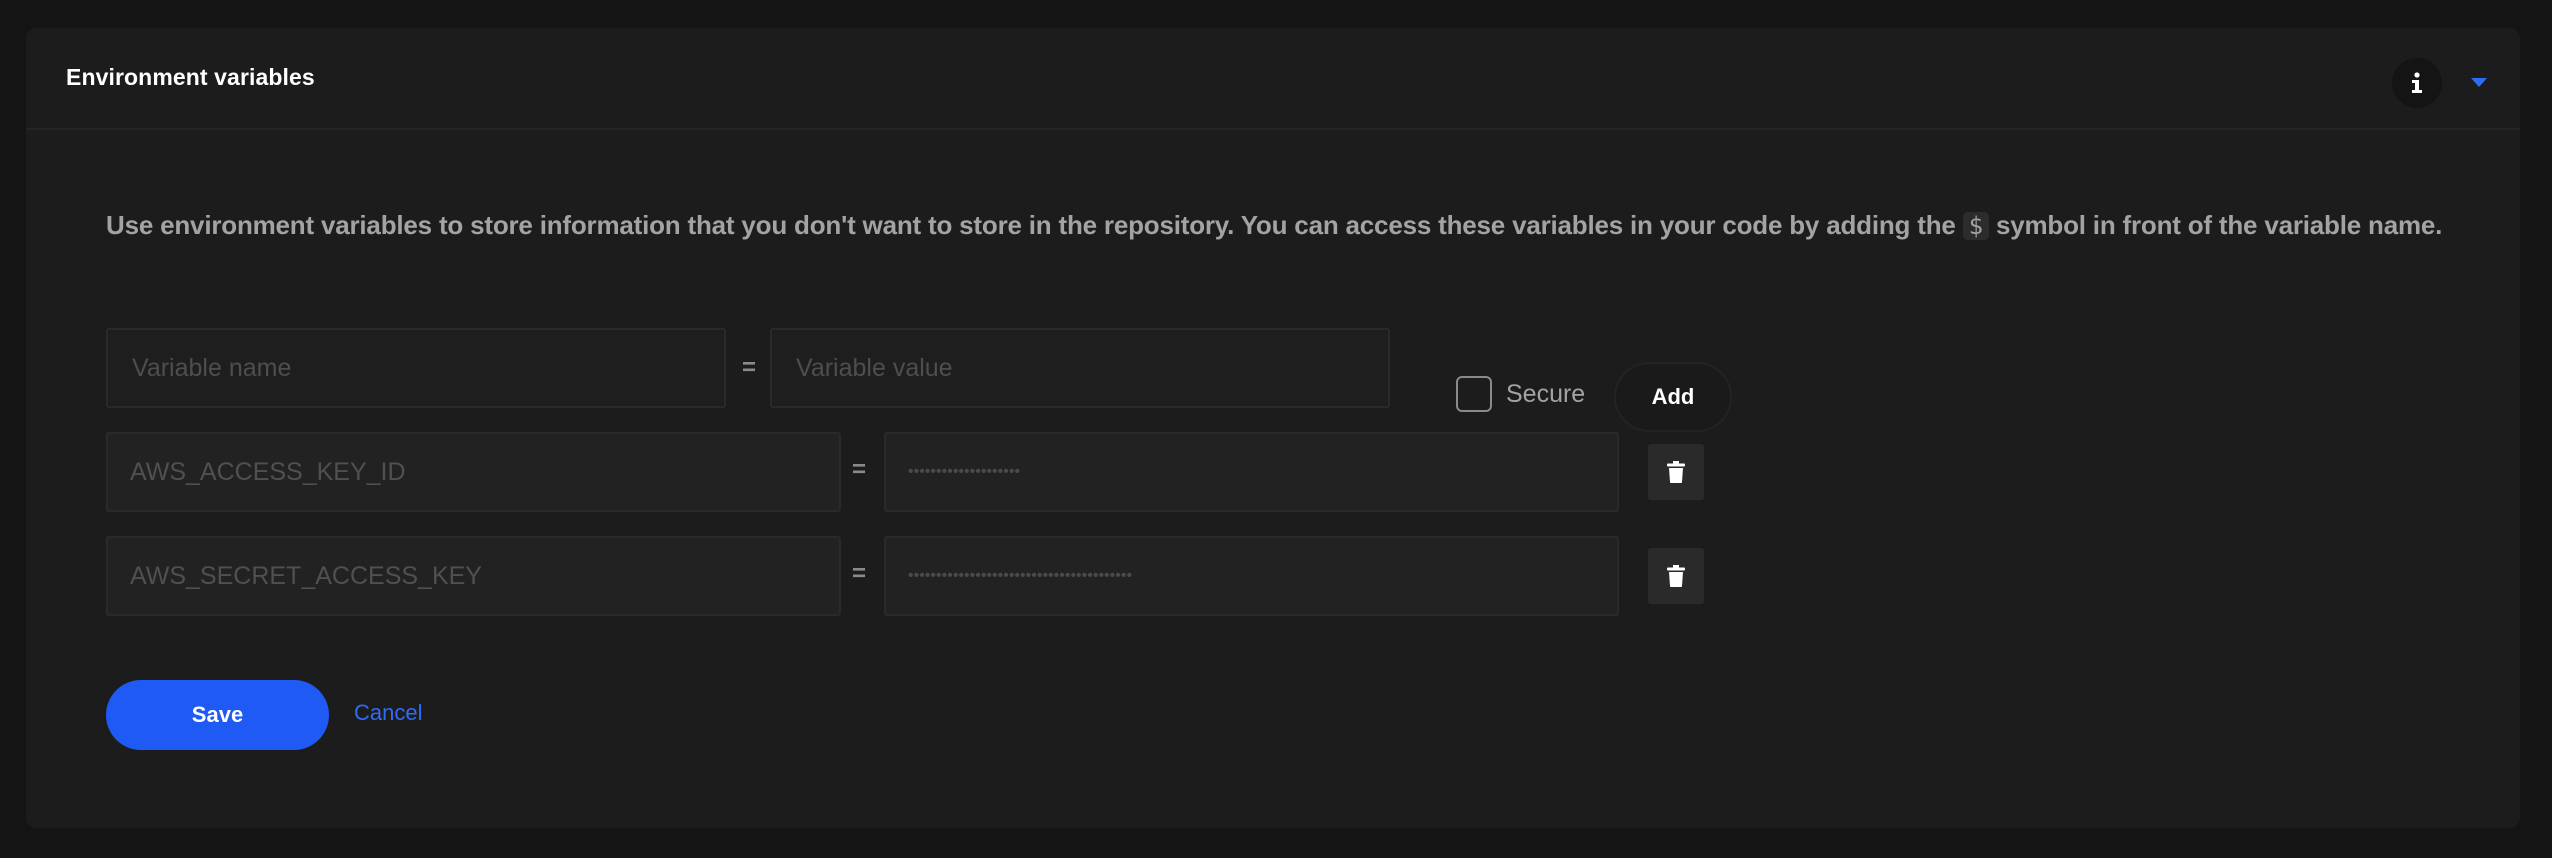  I want to click on dollar-token: $, so click(1975, 226).